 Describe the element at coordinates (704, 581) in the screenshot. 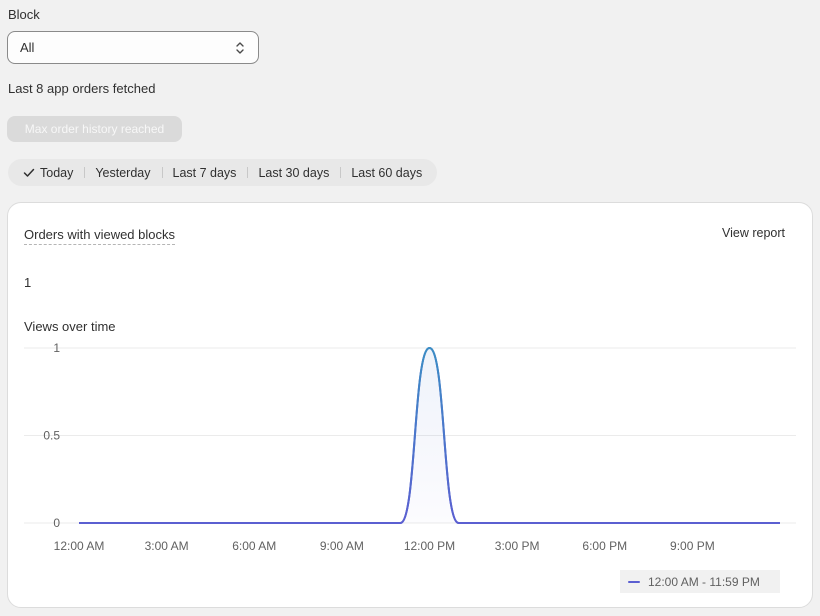

I see `legend-label: 12:00 AM - 11:59 PM` at that location.